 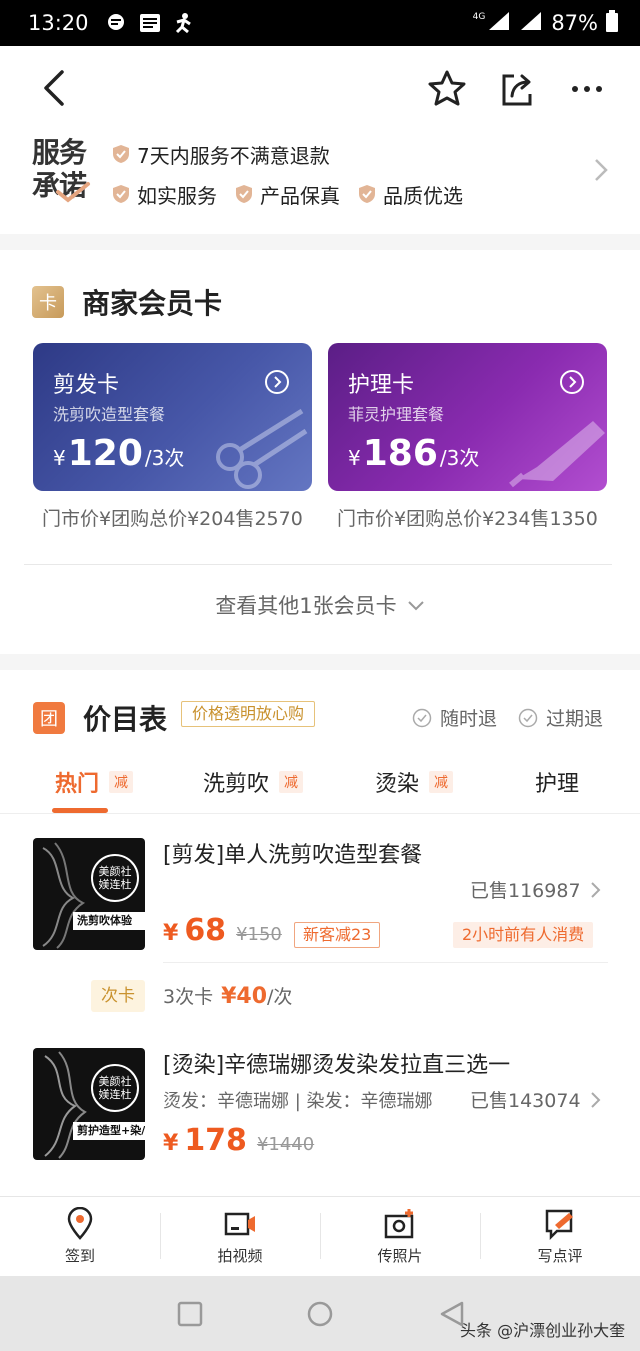 What do you see at coordinates (222, 930) in the screenshot?
I see `deal-price: ¥ 68 ¥150` at bounding box center [222, 930].